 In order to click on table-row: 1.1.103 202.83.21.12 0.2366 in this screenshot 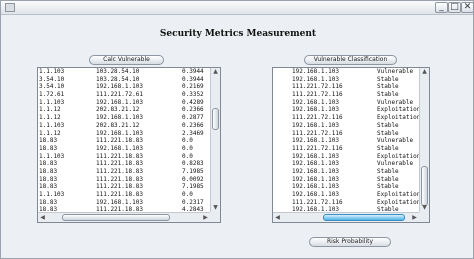, I will do `click(124, 126)`.